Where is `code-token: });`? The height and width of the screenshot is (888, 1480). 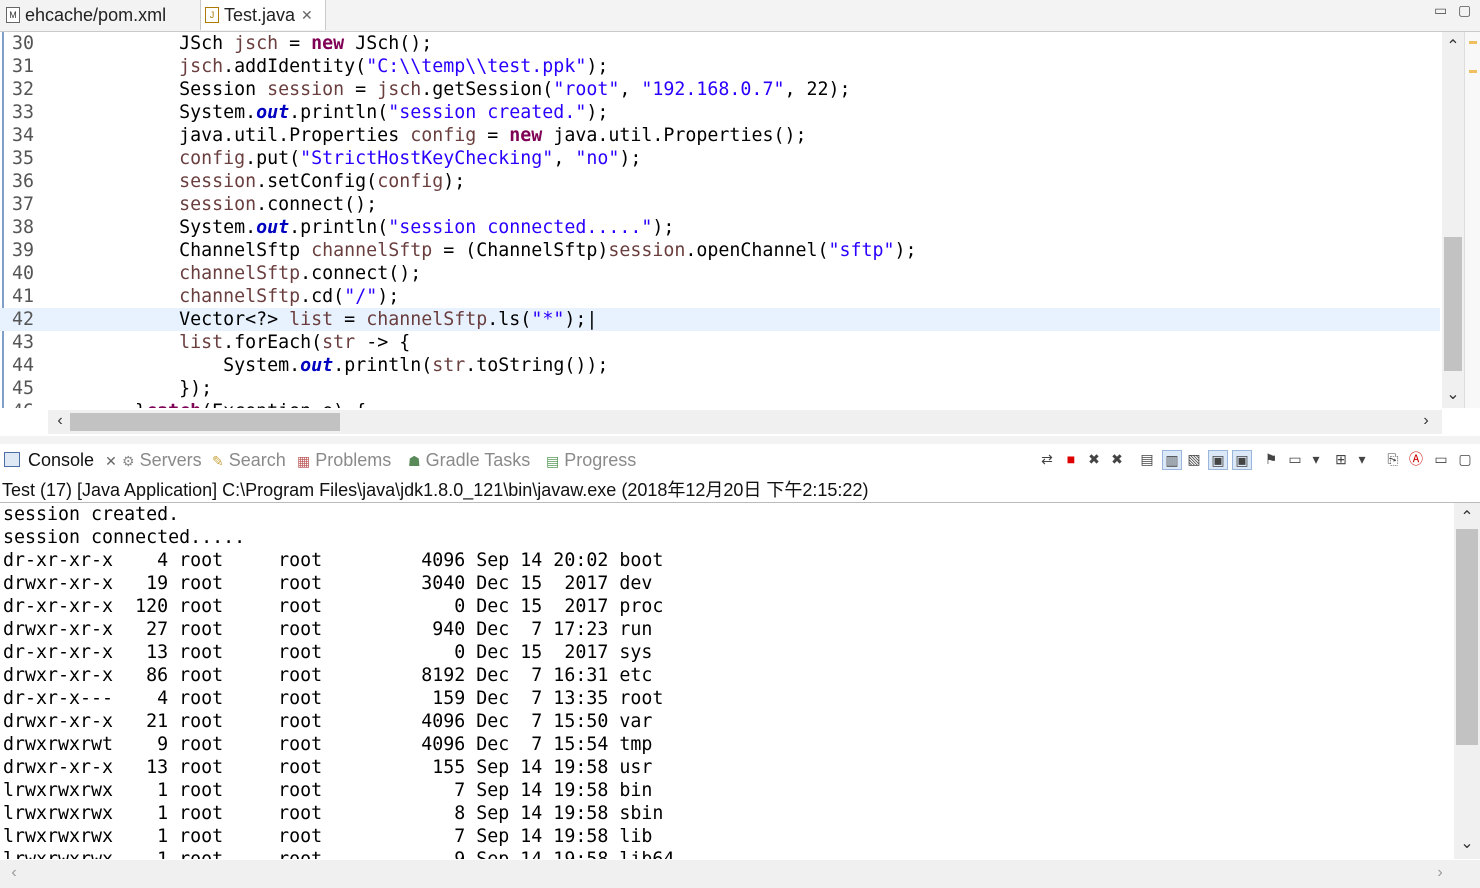
code-token: }); is located at coordinates (130, 388).